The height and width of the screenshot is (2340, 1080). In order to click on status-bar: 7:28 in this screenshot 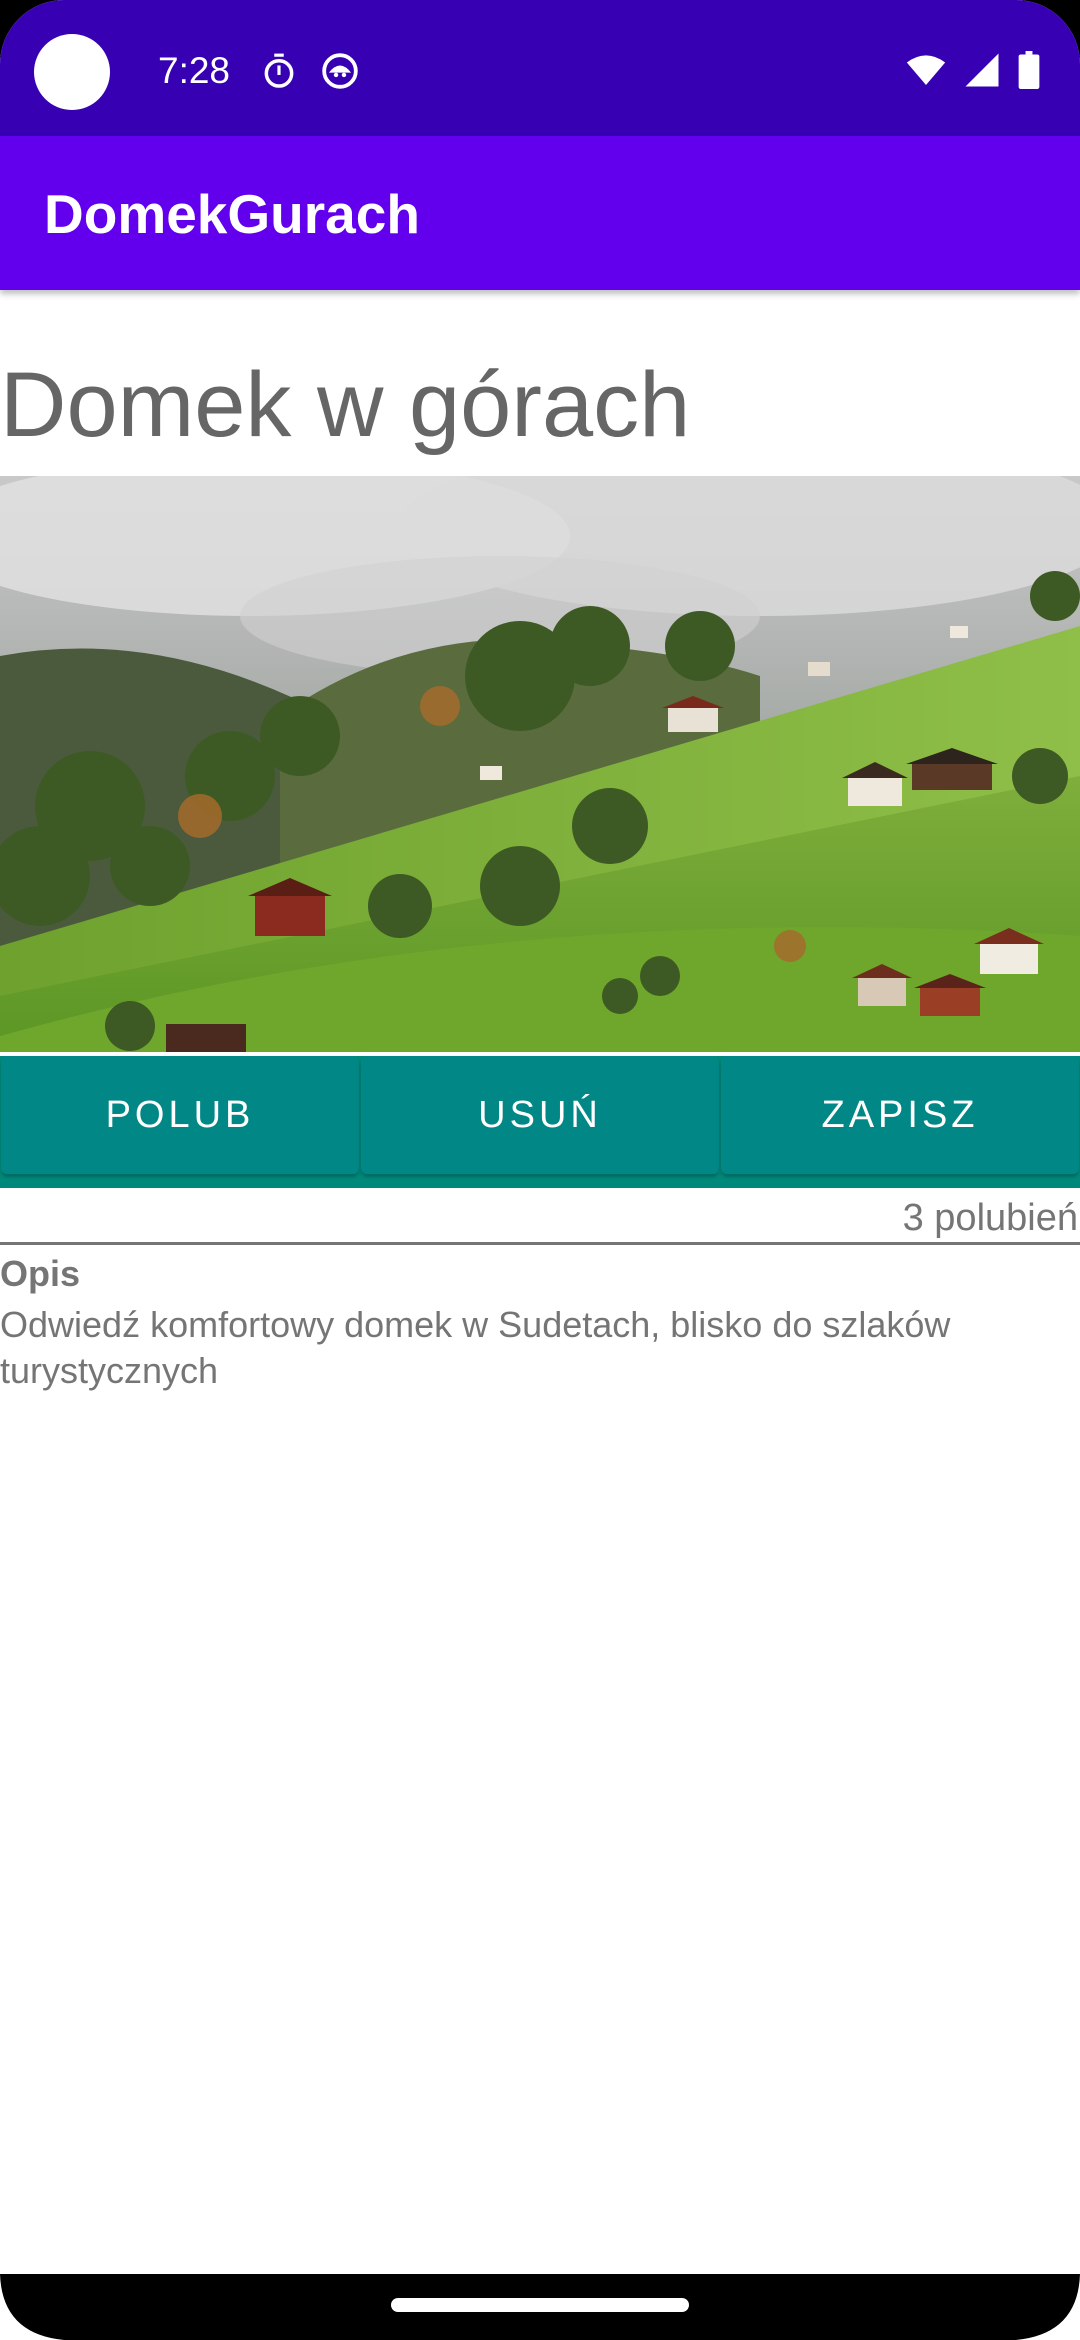, I will do `click(540, 68)`.